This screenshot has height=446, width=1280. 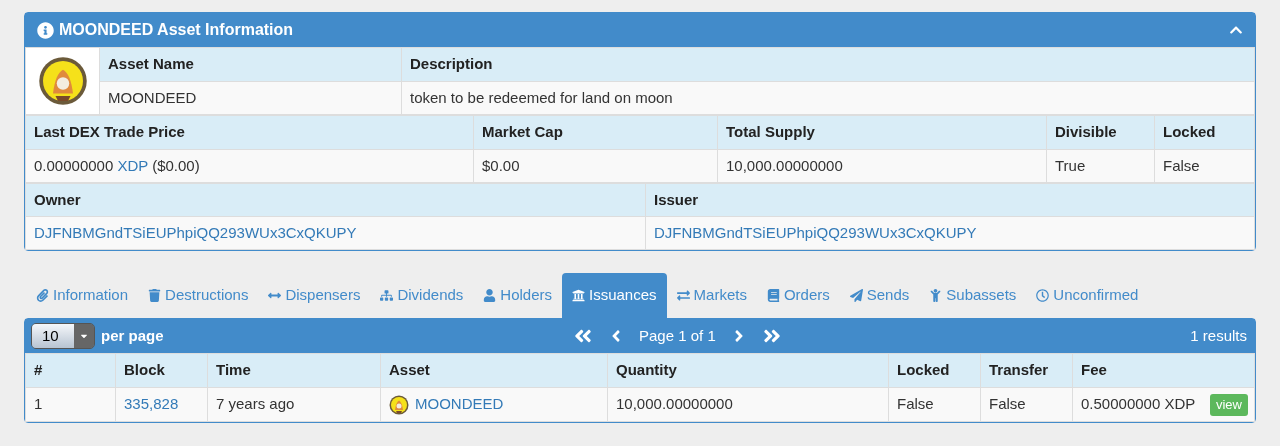 What do you see at coordinates (677, 335) in the screenshot?
I see `page-label: Page 1 of 1` at bounding box center [677, 335].